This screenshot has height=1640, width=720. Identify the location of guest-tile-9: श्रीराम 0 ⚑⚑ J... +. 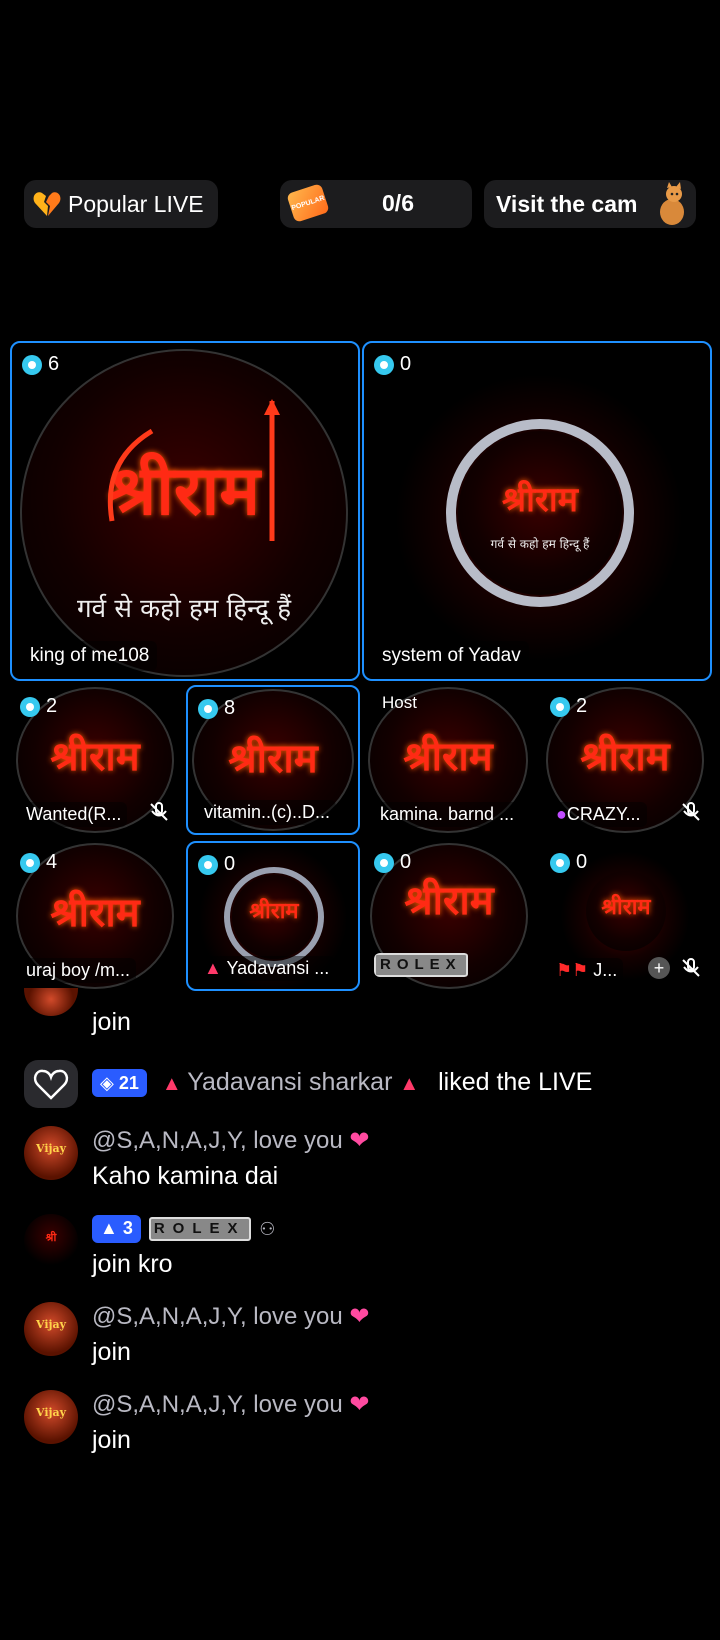
(626, 916).